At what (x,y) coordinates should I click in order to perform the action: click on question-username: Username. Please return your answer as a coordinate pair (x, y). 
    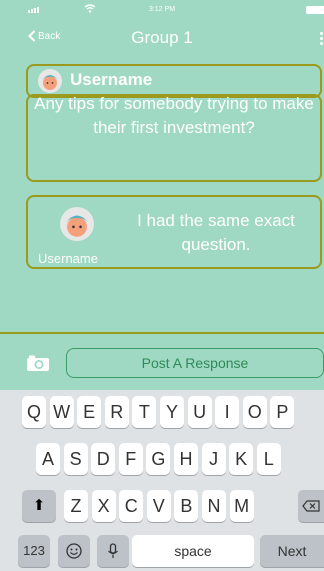
    Looking at the image, I should click on (111, 79).